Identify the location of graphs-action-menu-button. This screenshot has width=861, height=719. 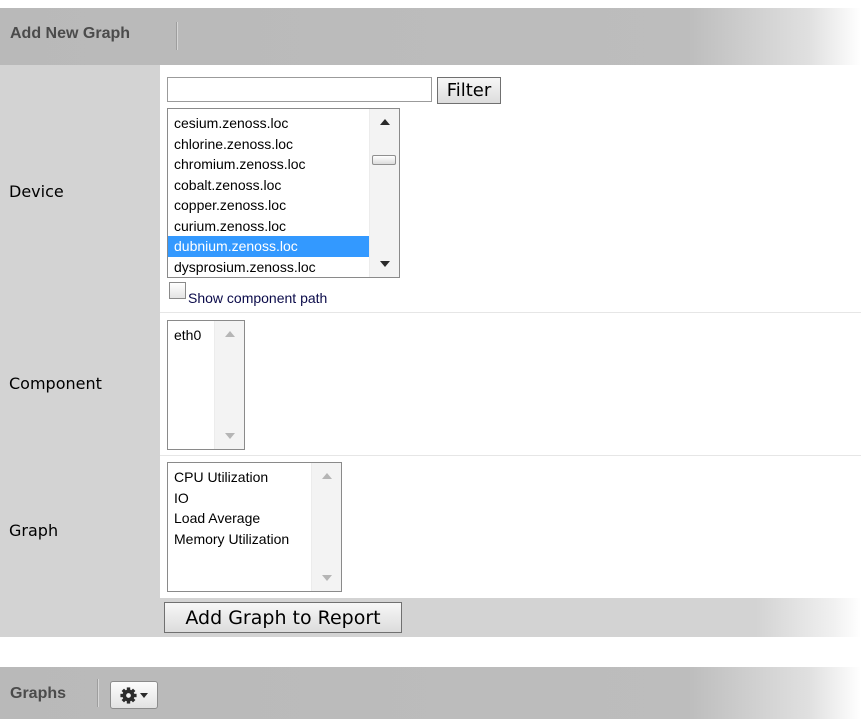
(134, 695).